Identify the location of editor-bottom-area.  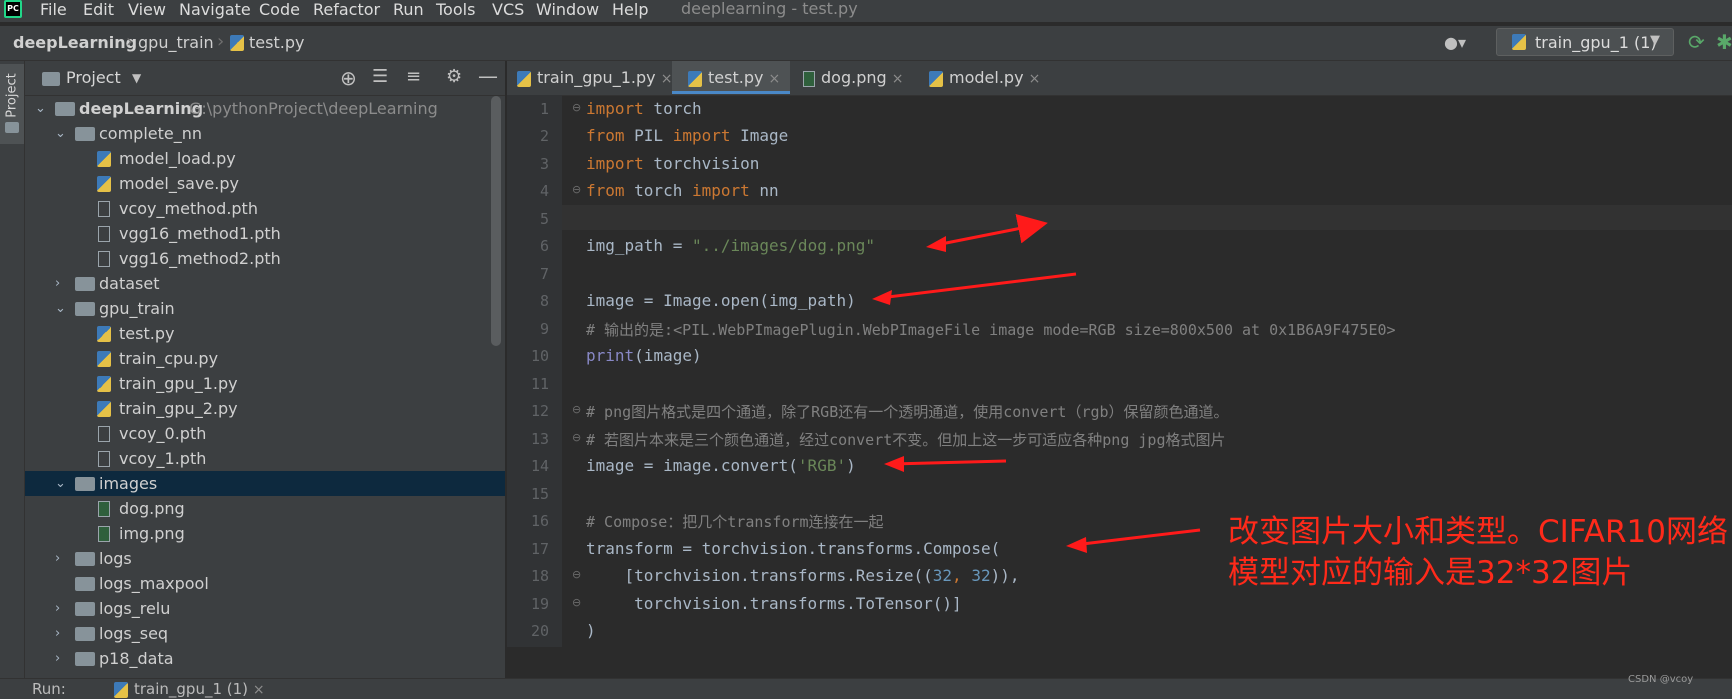
(1119, 662).